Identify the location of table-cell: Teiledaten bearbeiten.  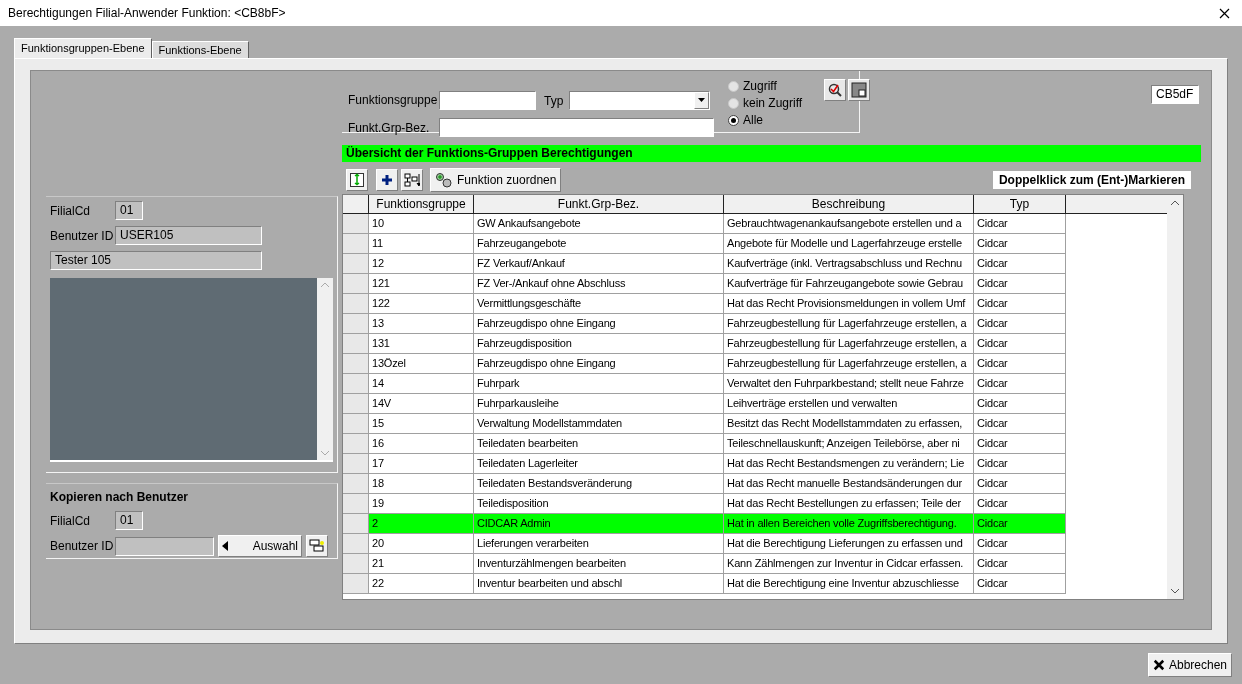
(599, 444).